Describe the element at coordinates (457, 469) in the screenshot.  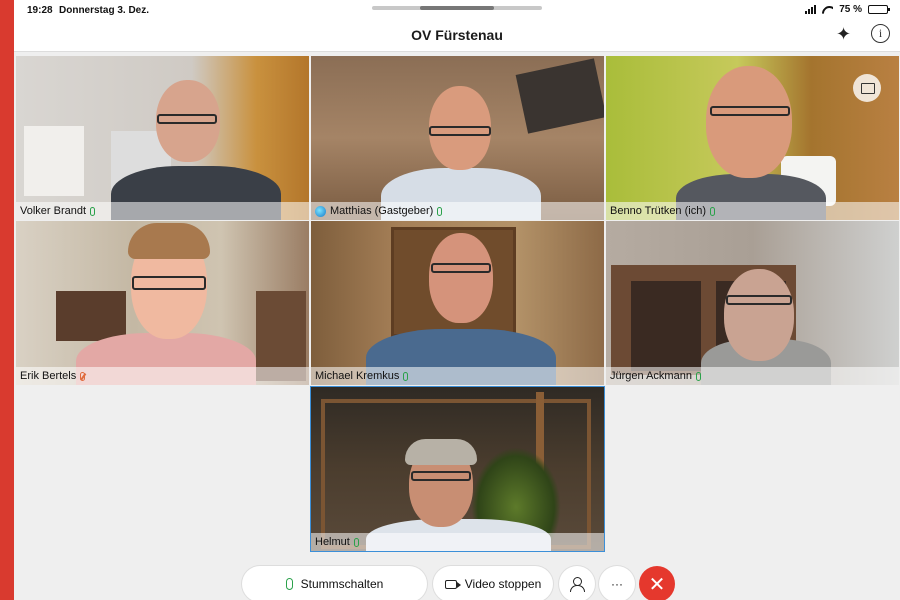
I see `video-tile-helmut: Helmut` at that location.